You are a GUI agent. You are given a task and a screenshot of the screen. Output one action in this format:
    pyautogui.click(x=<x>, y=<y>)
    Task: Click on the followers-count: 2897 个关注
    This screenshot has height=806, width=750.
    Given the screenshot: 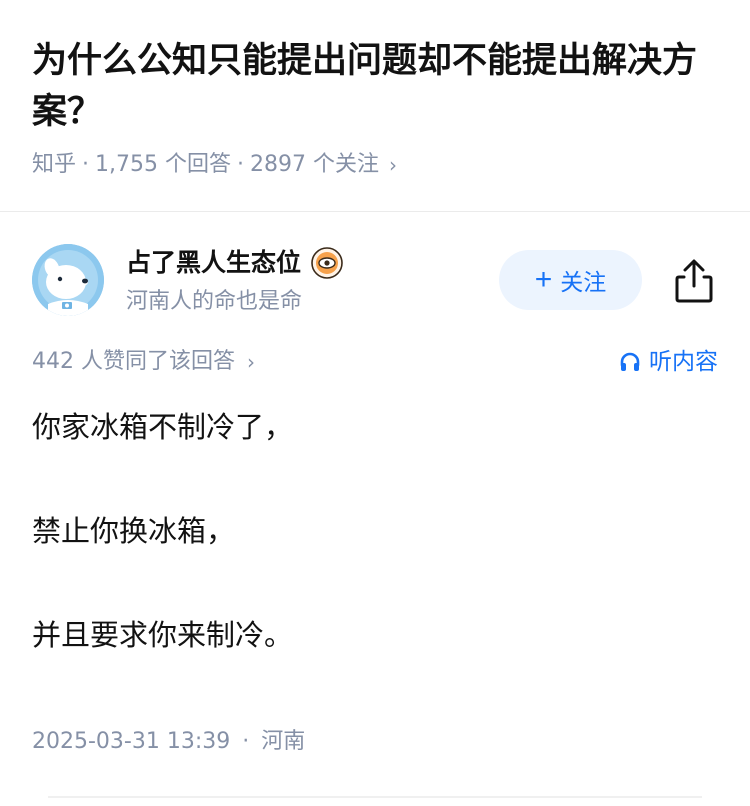 What is the action you would take?
    pyautogui.click(x=314, y=164)
    